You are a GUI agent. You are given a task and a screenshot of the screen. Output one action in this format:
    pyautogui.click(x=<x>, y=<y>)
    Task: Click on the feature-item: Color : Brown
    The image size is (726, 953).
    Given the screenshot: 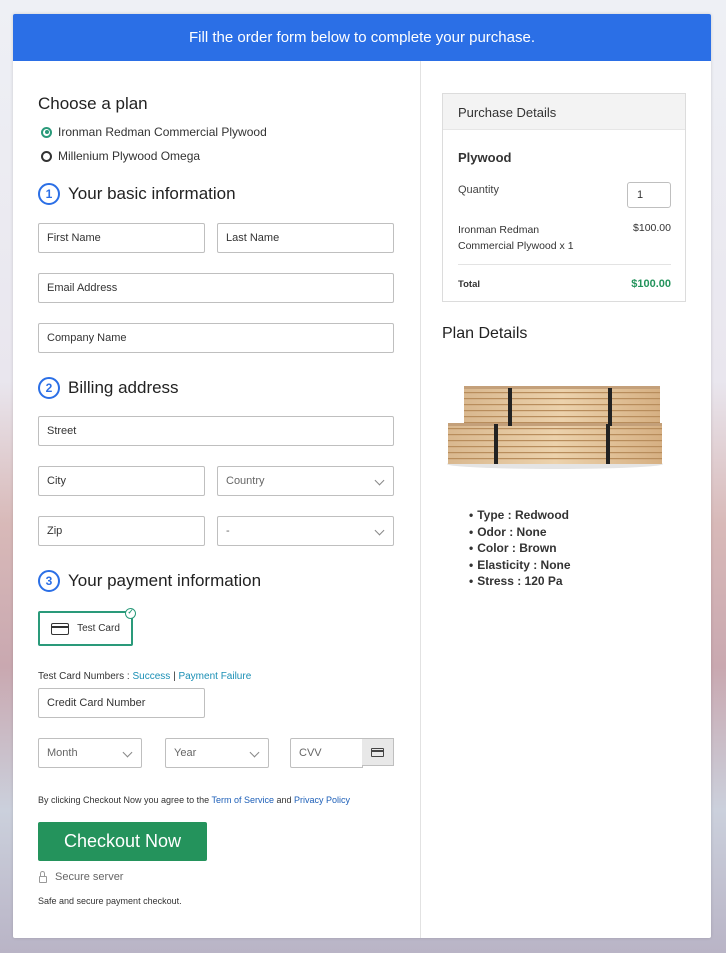 What is the action you would take?
    pyautogui.click(x=520, y=548)
    